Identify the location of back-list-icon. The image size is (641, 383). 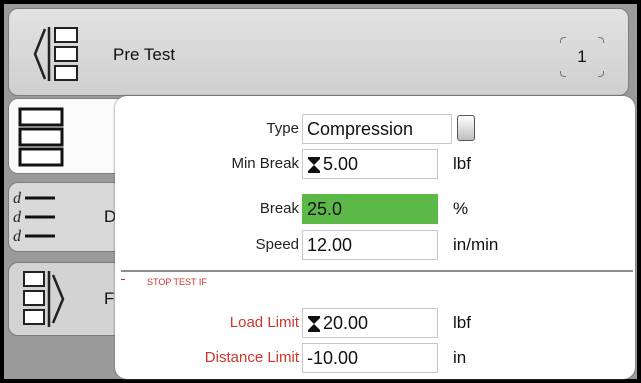
(61, 54).